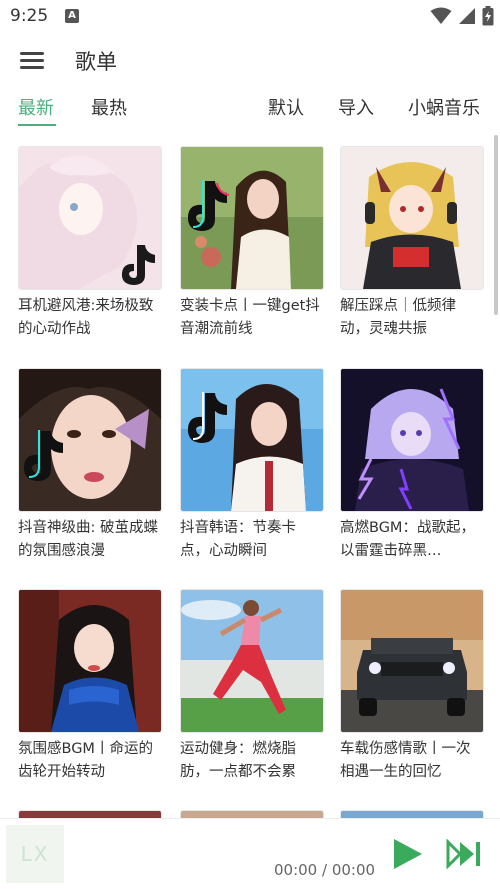 This screenshot has height=889, width=500. What do you see at coordinates (250, 111) in the screenshot?
I see `tab-bar: 最新 最热 默认 导入 小蜗音乐` at bounding box center [250, 111].